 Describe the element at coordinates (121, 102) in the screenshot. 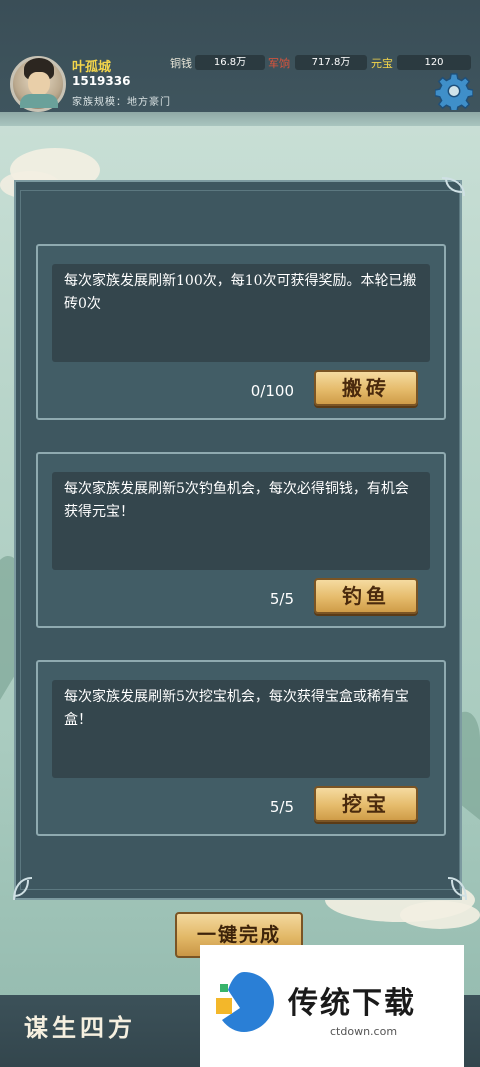

I see `family-scale-label: 家族规模：地方豪门` at that location.